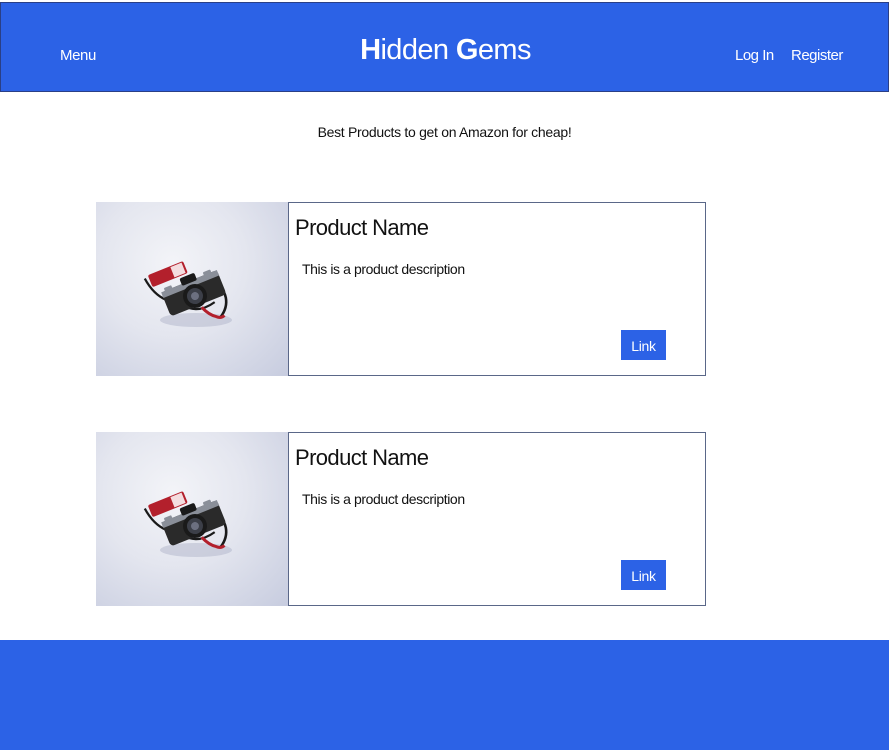 The height and width of the screenshot is (750, 889). Describe the element at coordinates (370, 50) in the screenshot. I see `logo-initial-h: H` at that location.